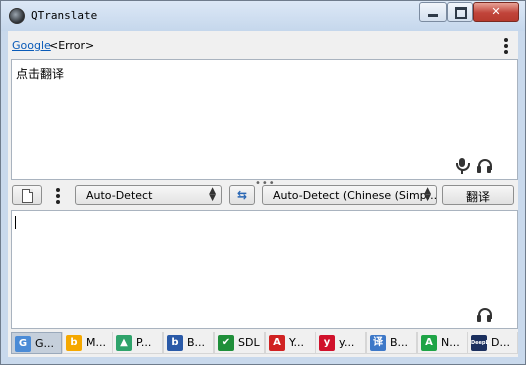 The width and height of the screenshot is (526, 365). What do you see at coordinates (263, 44) in the screenshot?
I see `source-header: Google <Error>` at bounding box center [263, 44].